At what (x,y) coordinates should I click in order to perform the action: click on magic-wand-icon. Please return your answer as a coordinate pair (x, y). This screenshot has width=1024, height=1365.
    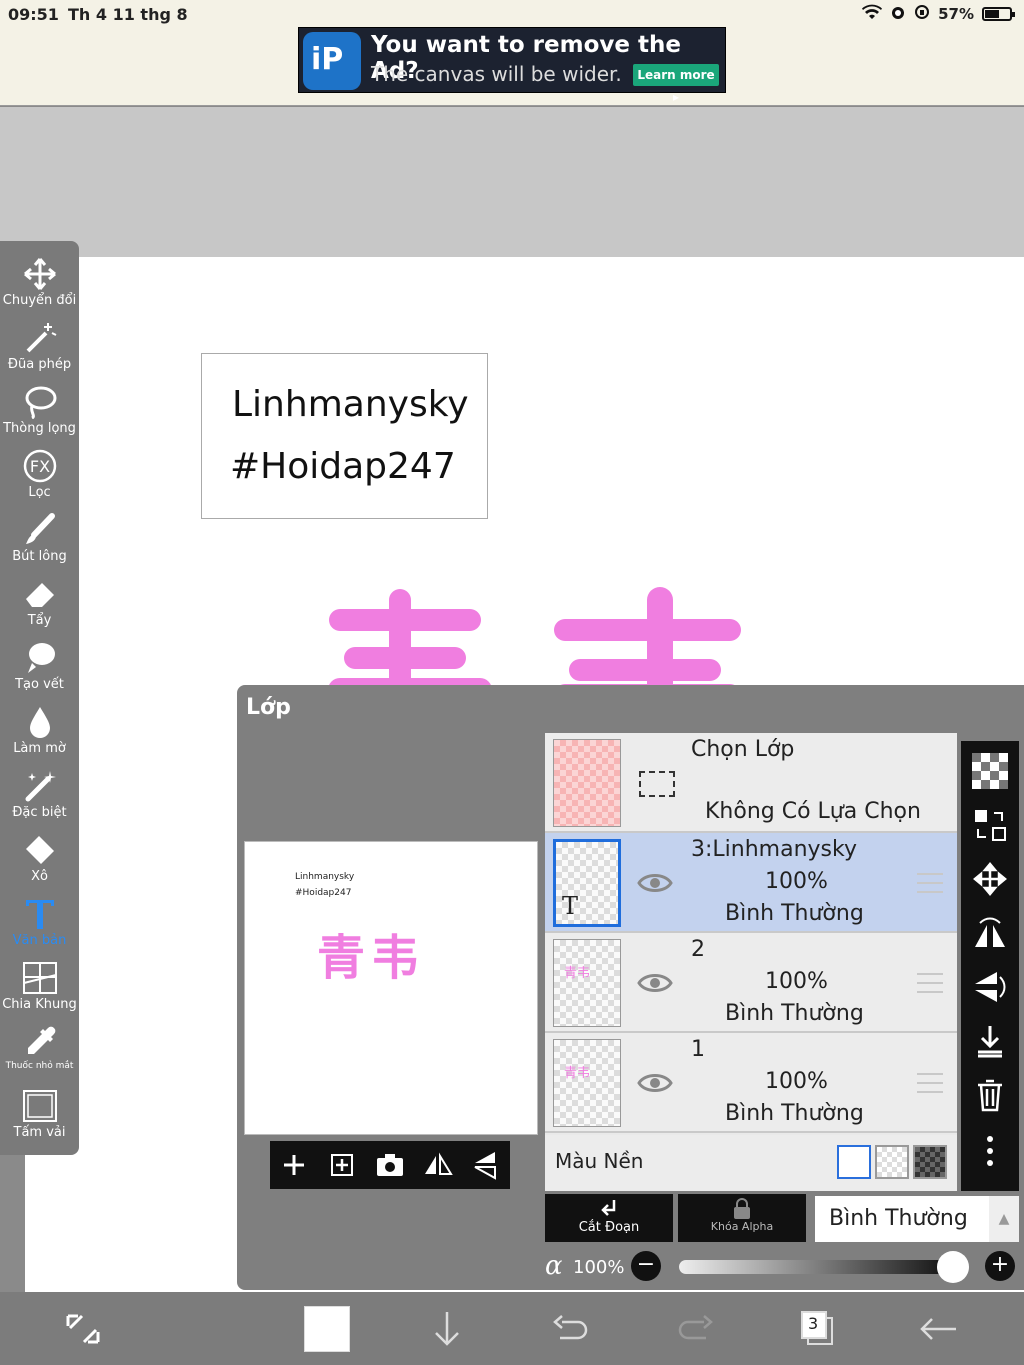
    Looking at the image, I should click on (41, 338).